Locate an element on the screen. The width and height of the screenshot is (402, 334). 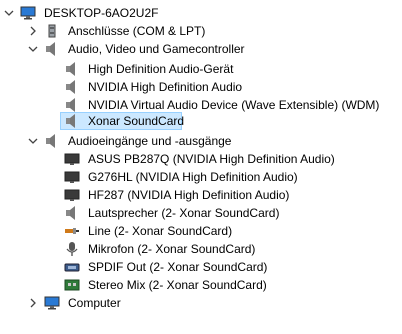
tree-leaf-mikrofon: Mikrofon (2- Xonar SoundCard) is located at coordinates (160, 249).